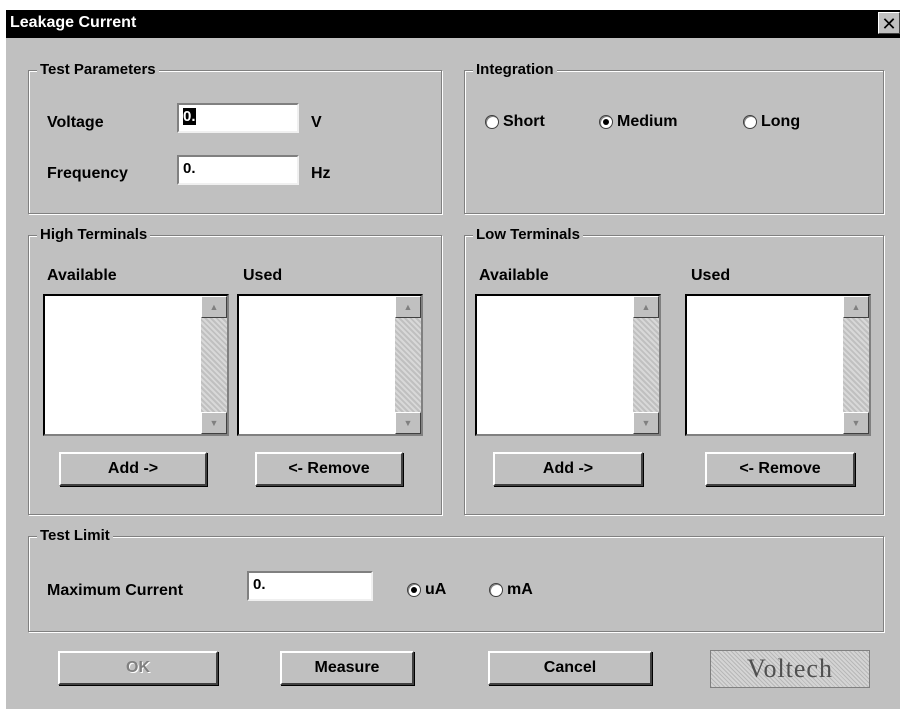  I want to click on max-current-value: 0., so click(259, 584).